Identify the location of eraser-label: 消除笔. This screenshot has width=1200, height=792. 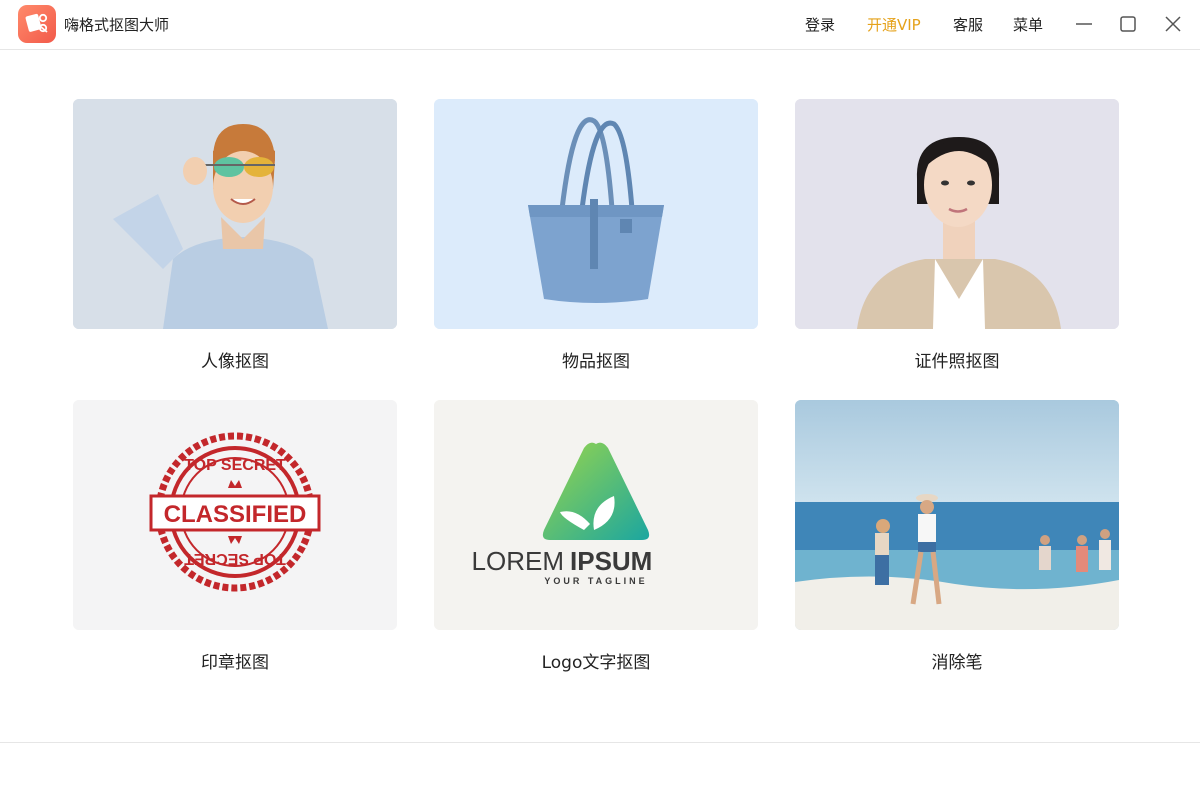
(957, 663).